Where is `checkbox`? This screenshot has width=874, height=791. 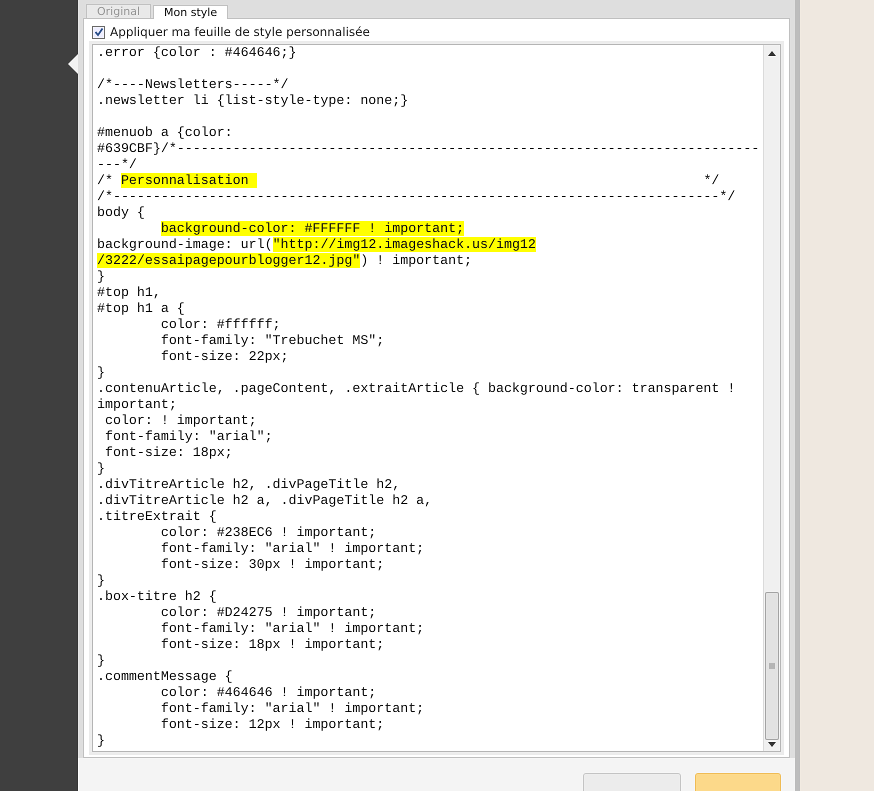 checkbox is located at coordinates (98, 32).